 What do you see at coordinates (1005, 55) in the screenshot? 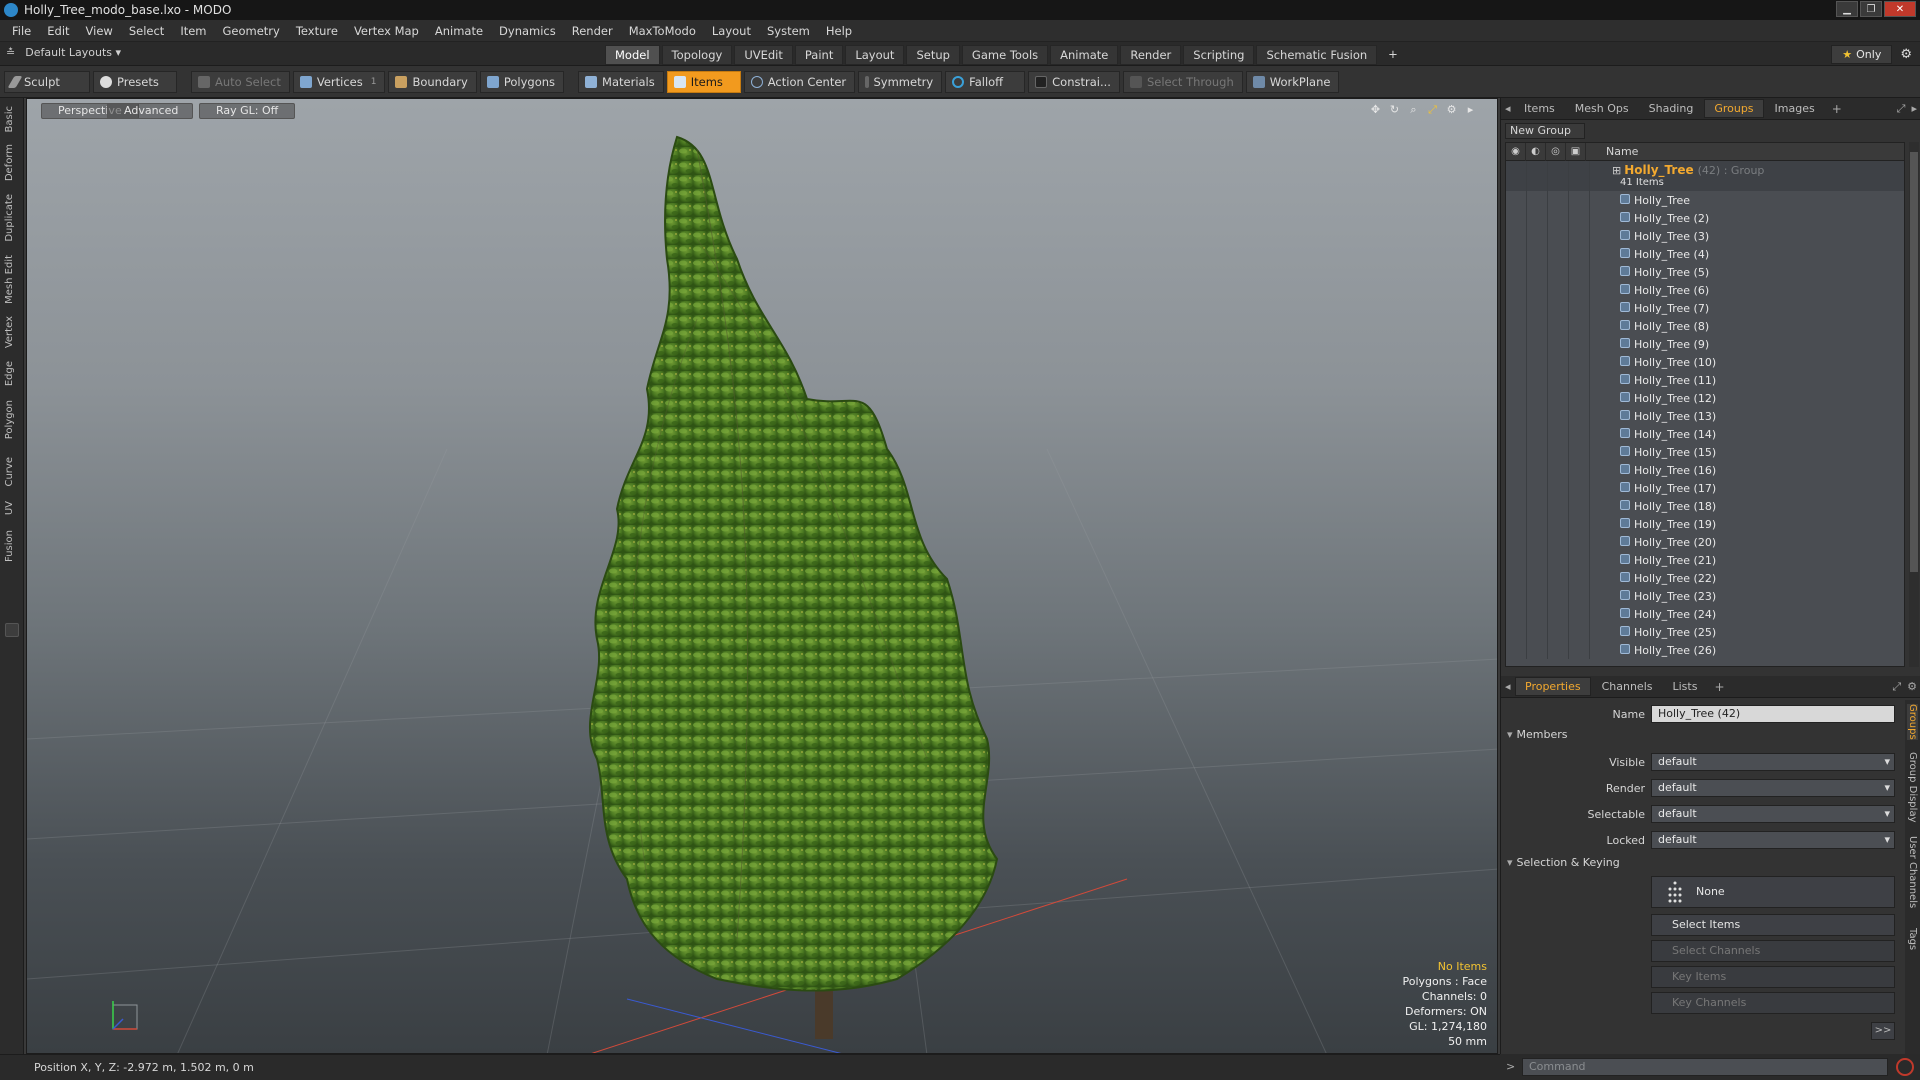
I see `tab-game-tools: Game Tools` at bounding box center [1005, 55].